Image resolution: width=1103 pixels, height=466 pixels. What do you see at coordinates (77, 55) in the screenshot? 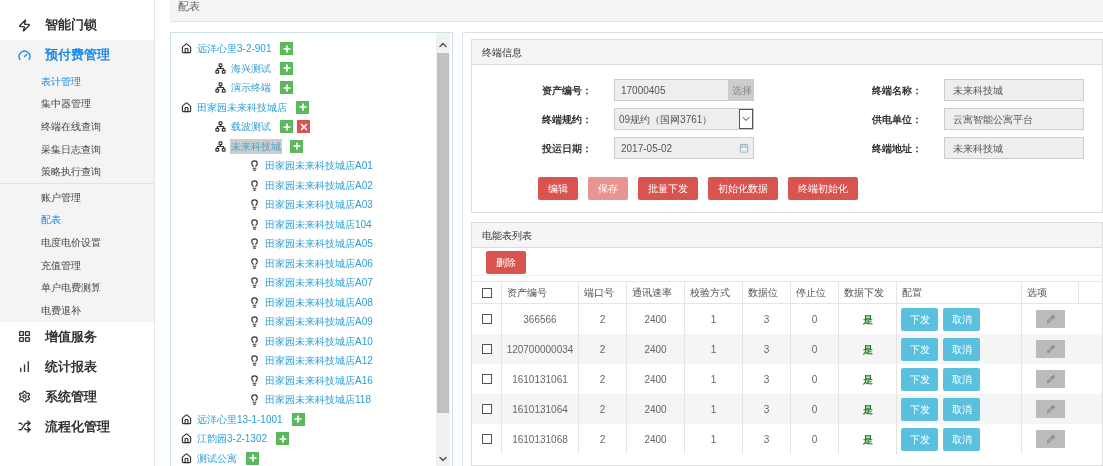
I see `sidebar-item: 预付费管理` at bounding box center [77, 55].